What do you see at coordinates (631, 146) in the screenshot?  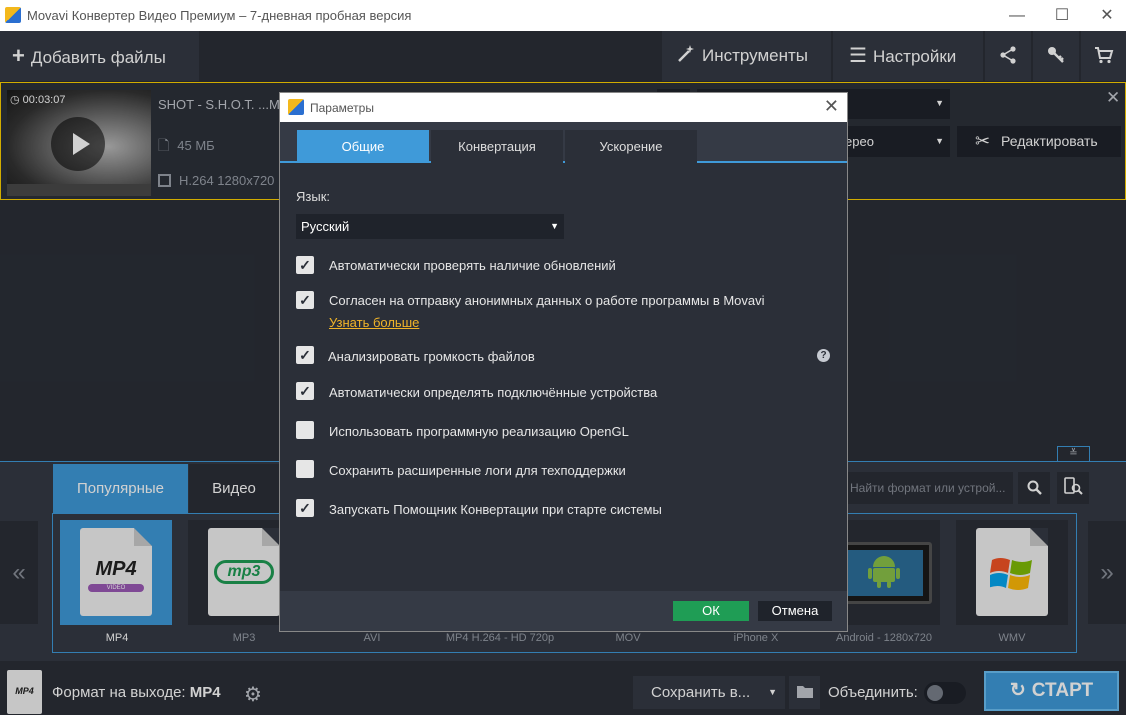 I see `tab-acceleration: Ускорение` at bounding box center [631, 146].